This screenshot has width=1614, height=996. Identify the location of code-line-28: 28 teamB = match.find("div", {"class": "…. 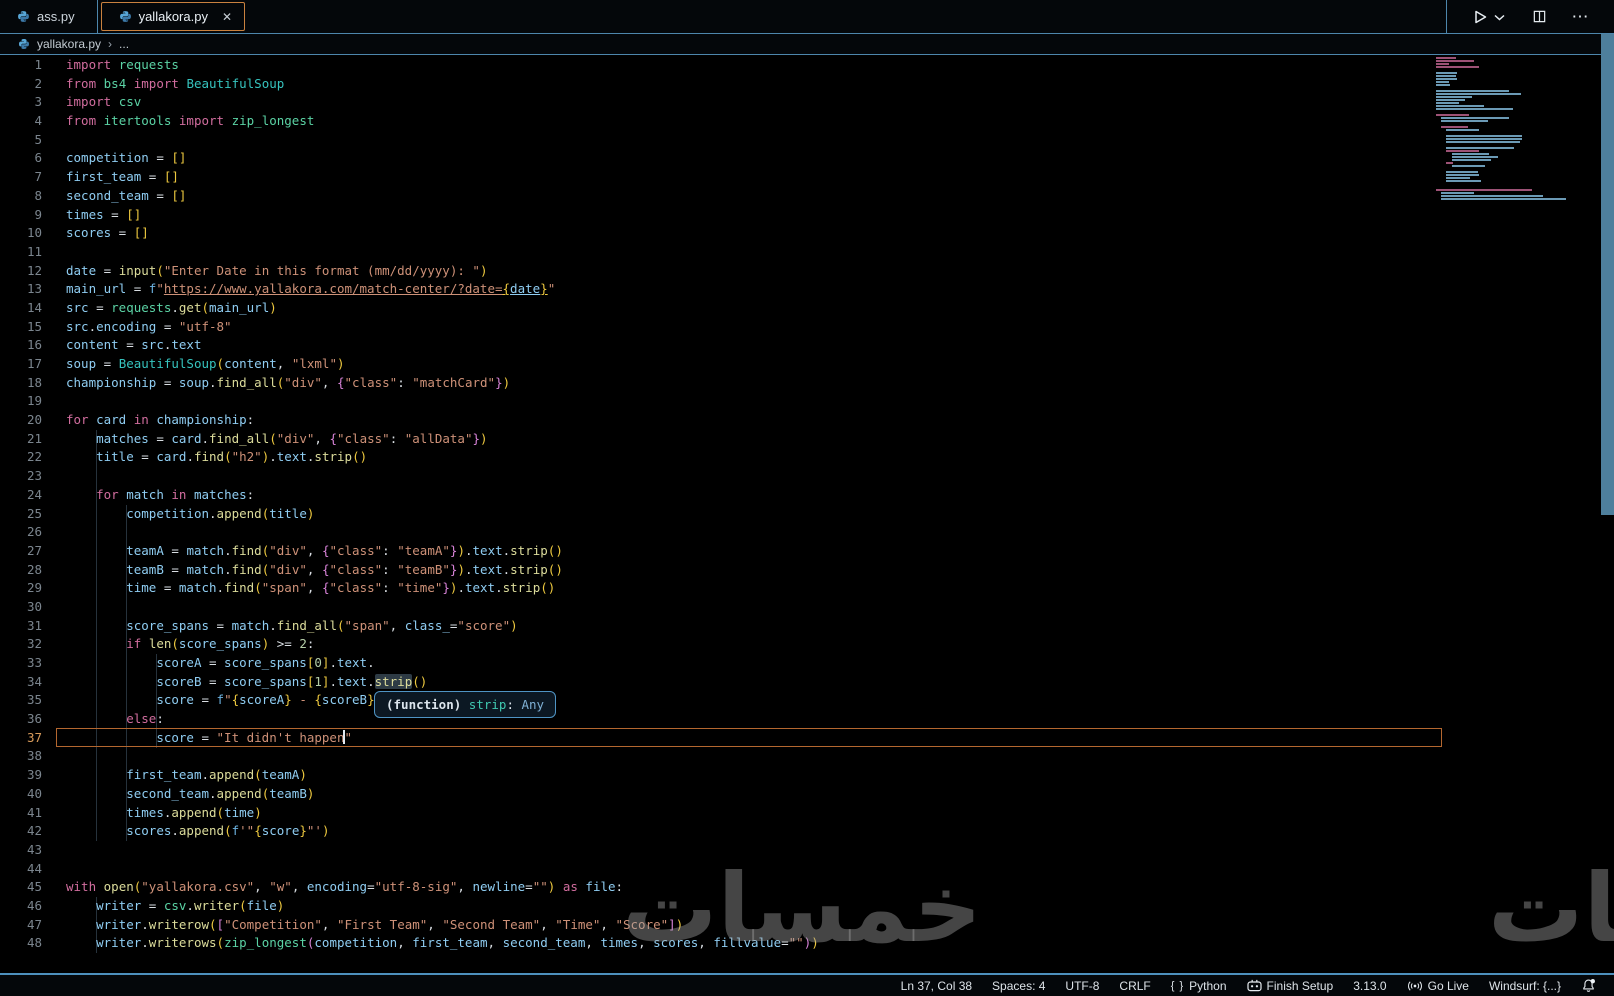
(807, 570).